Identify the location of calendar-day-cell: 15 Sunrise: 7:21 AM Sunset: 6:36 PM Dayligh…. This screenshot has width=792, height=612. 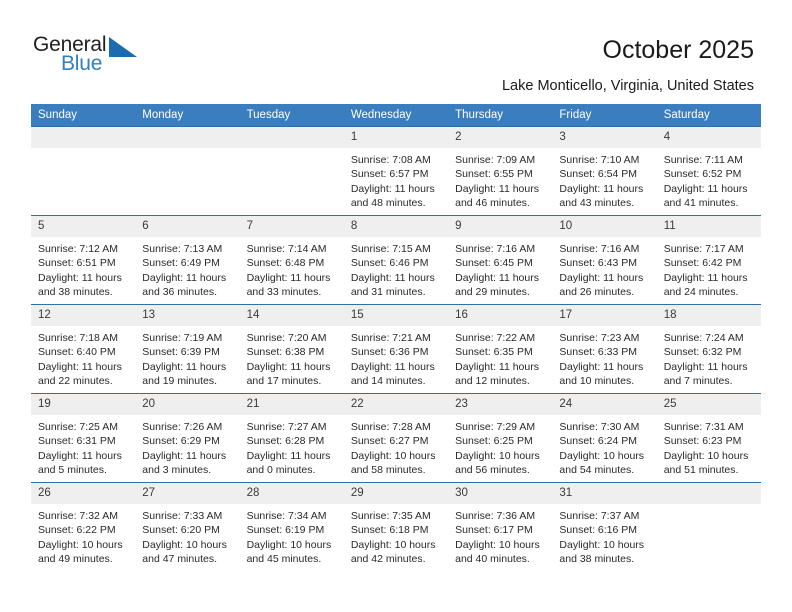
(396, 349).